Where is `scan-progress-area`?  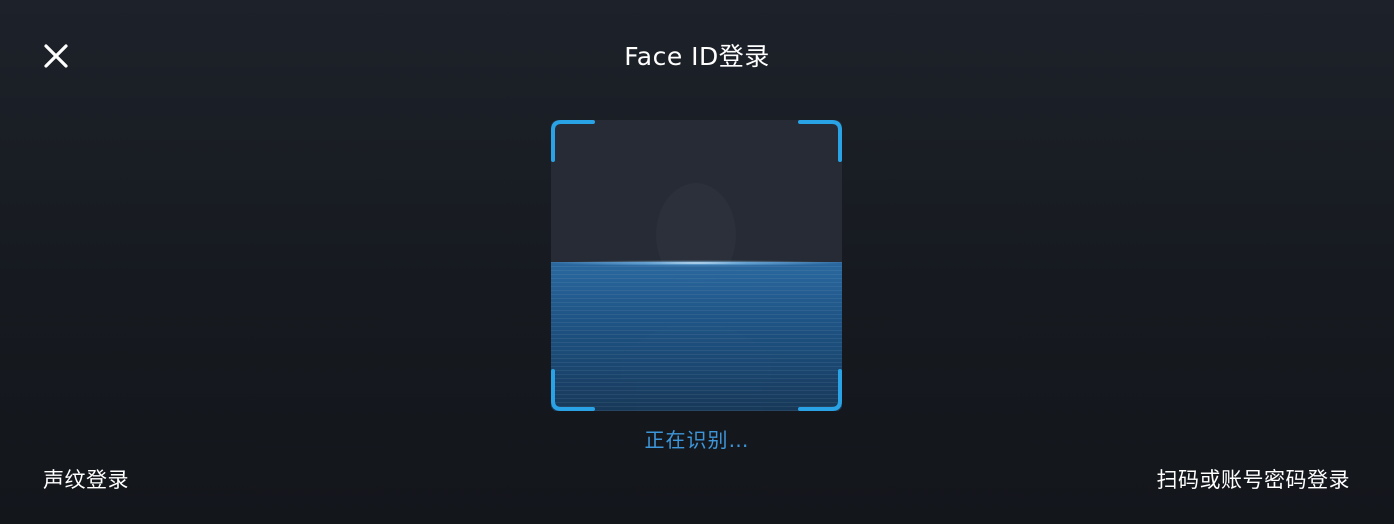 scan-progress-area is located at coordinates (696, 336).